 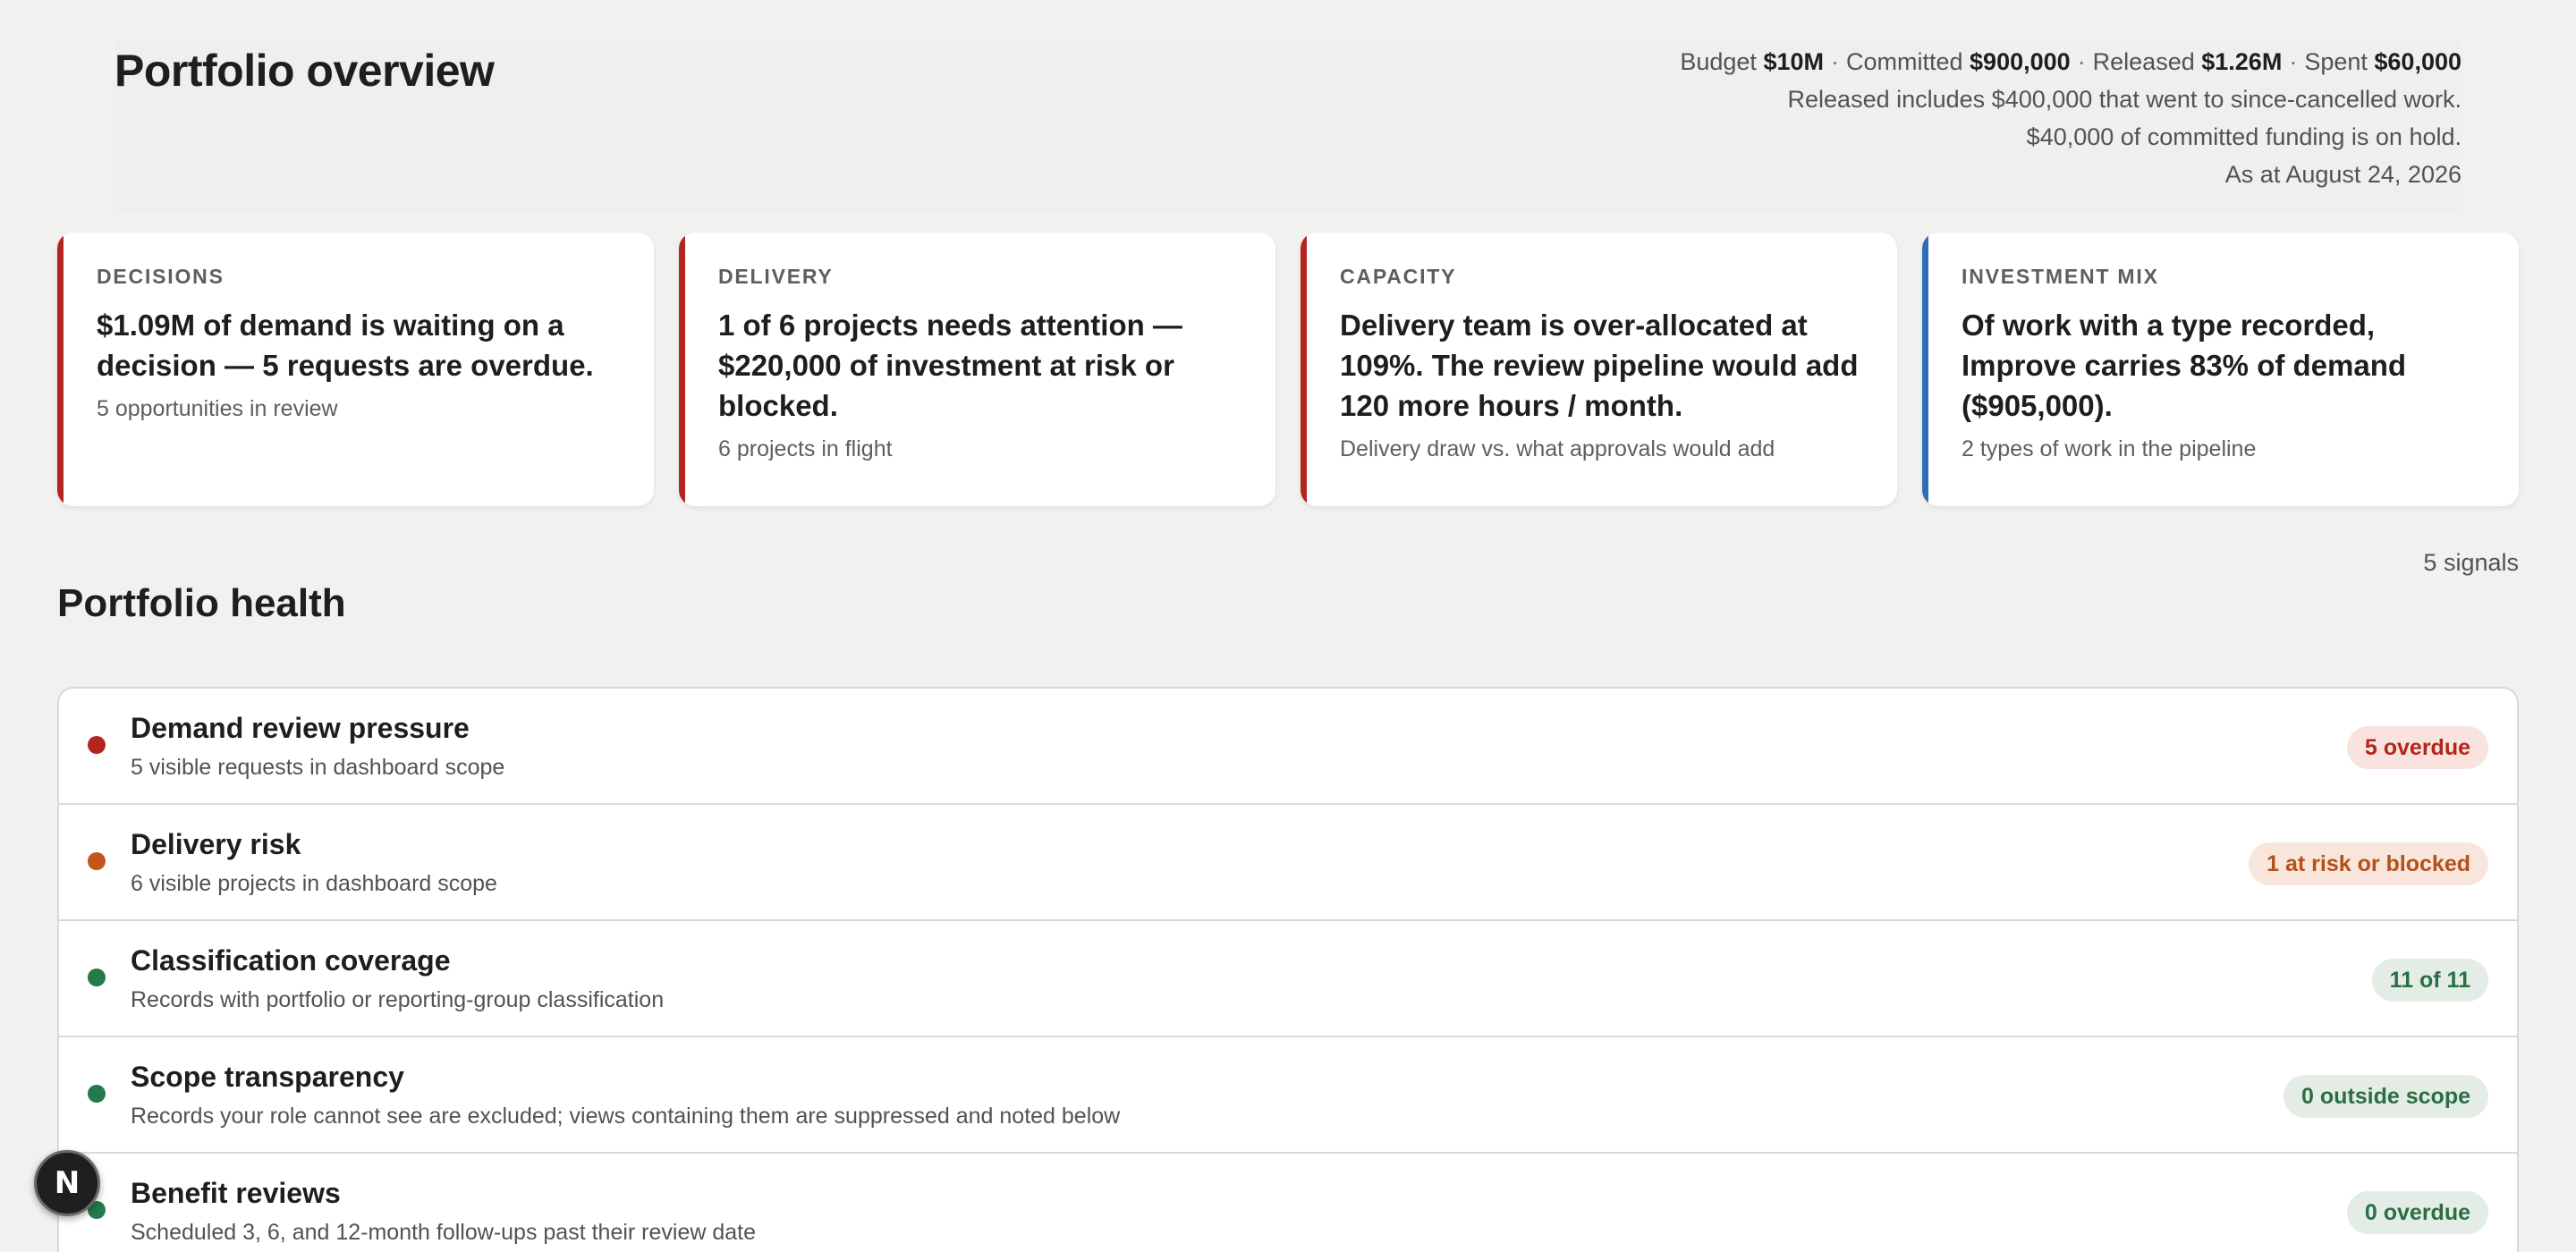 I want to click on page-title: Portfolio overview, so click(x=304, y=71).